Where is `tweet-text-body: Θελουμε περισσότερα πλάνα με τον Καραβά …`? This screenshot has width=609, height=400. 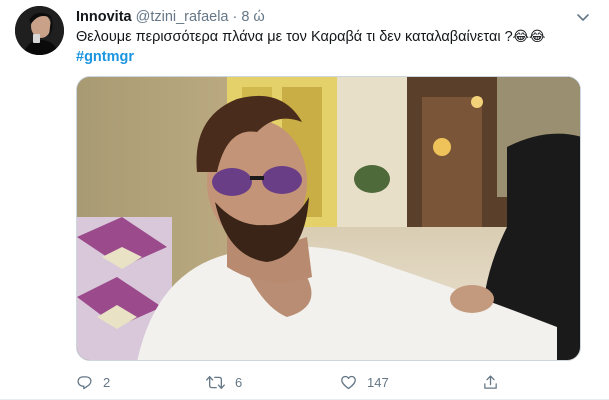
tweet-text-body: Θελουμε περισσότερα πλάνα με τον Καραβά … is located at coordinates (294, 37).